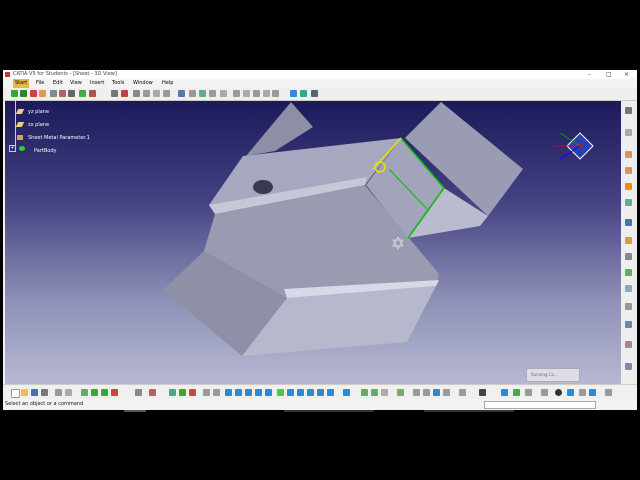  What do you see at coordinates (320, 392) in the screenshot?
I see `lighting-icon` at bounding box center [320, 392].